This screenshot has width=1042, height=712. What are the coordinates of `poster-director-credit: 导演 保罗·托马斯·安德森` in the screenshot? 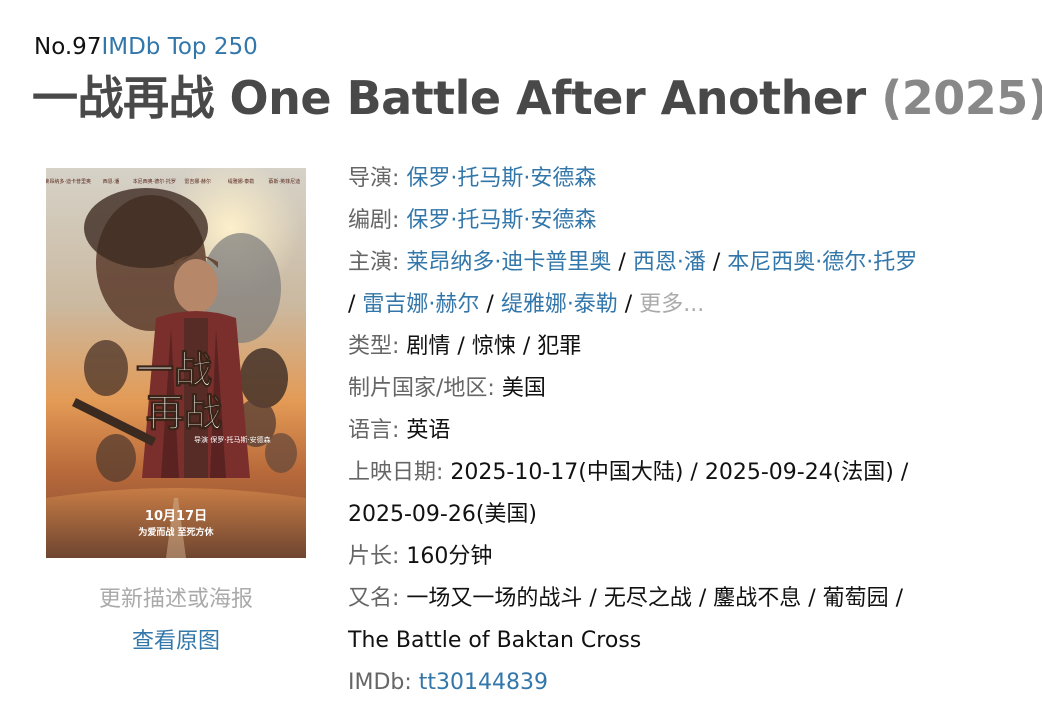 It's located at (232, 439).